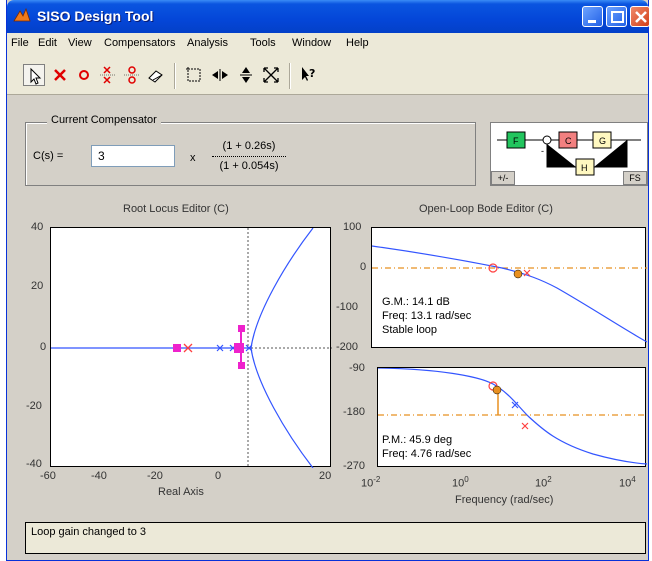  Describe the element at coordinates (354, 412) in the screenshot. I see `bode-phase-ytick: -180` at that location.